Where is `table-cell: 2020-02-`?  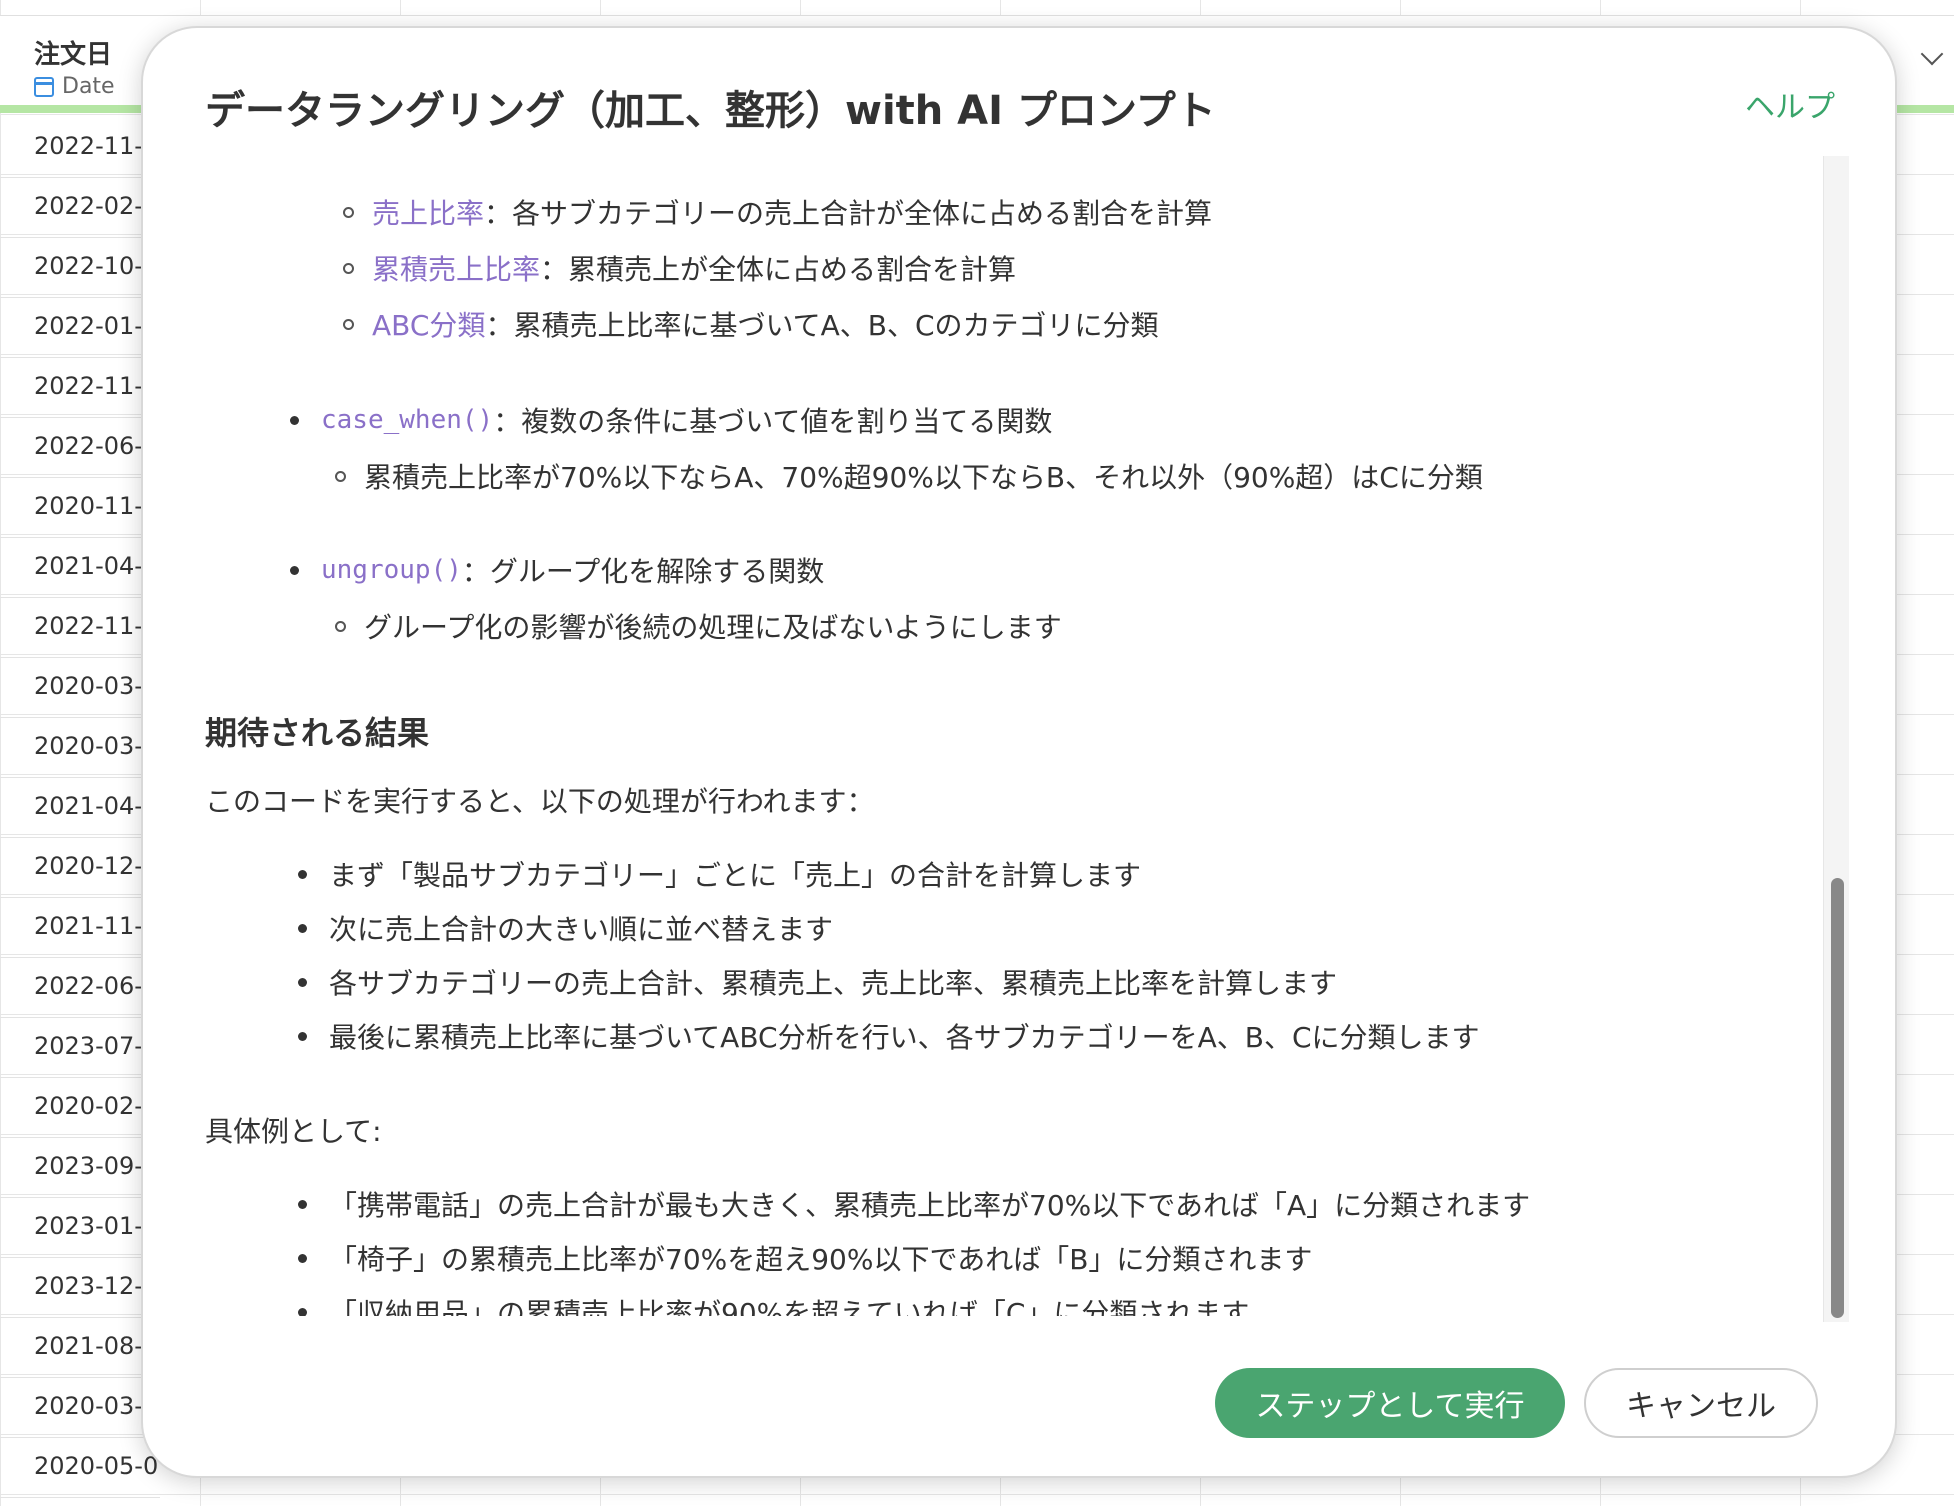 table-cell: 2020-02- is located at coordinates (80, 1108).